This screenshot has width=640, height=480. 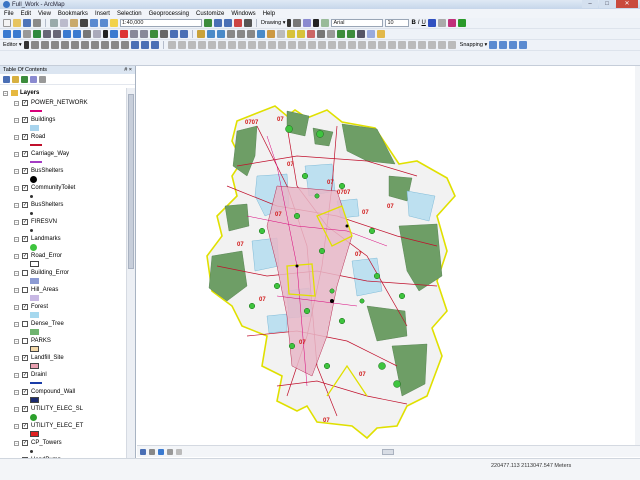 I want to click on cut-polygons-icon, so click(x=104, y=45).